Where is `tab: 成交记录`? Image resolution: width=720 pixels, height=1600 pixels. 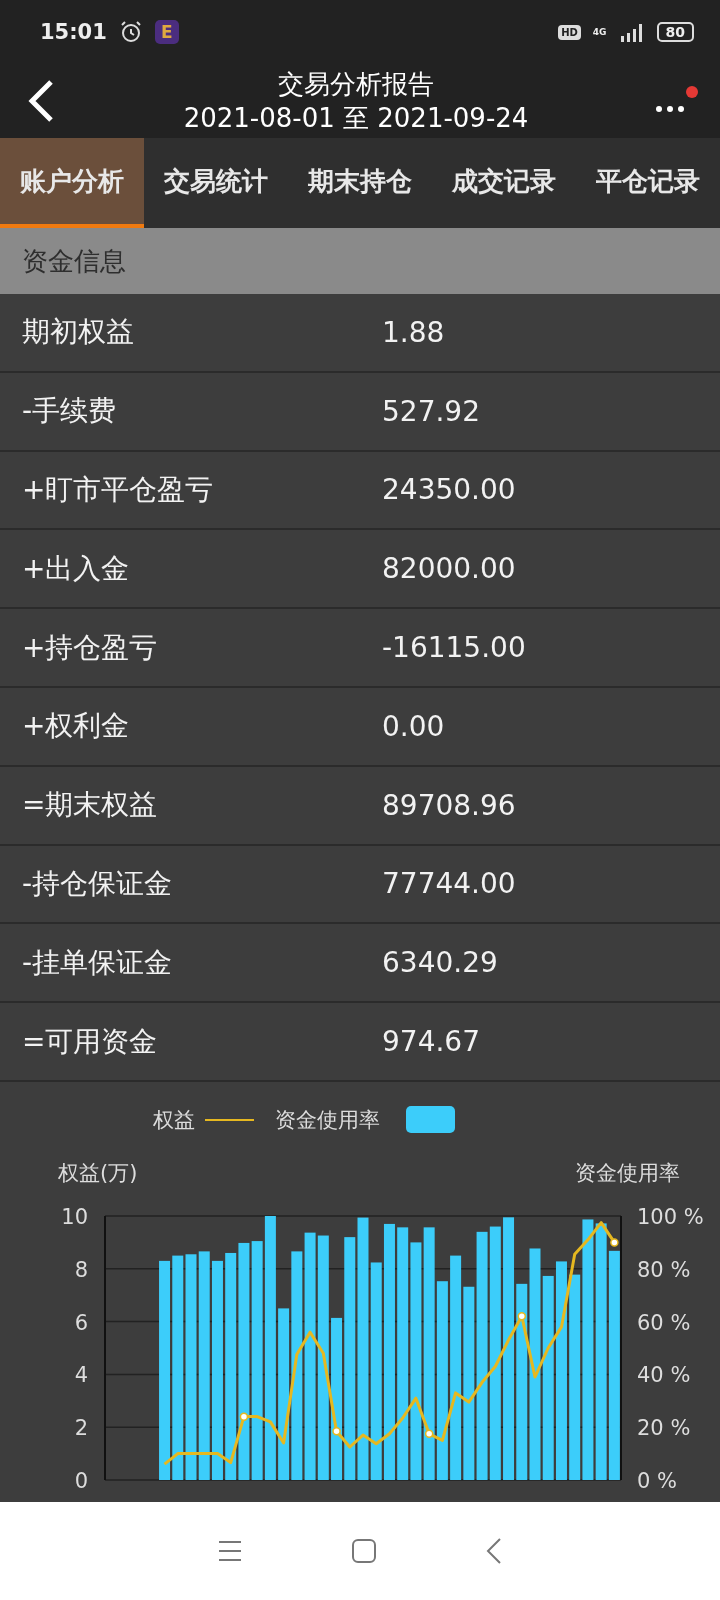
tab: 成交记录 is located at coordinates (504, 183).